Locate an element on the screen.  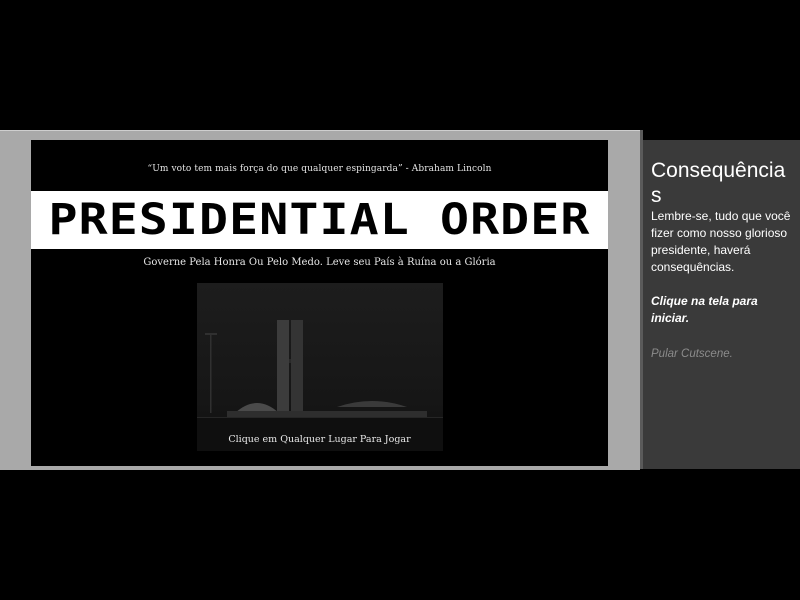
congress-scene-image is located at coordinates (320, 367).